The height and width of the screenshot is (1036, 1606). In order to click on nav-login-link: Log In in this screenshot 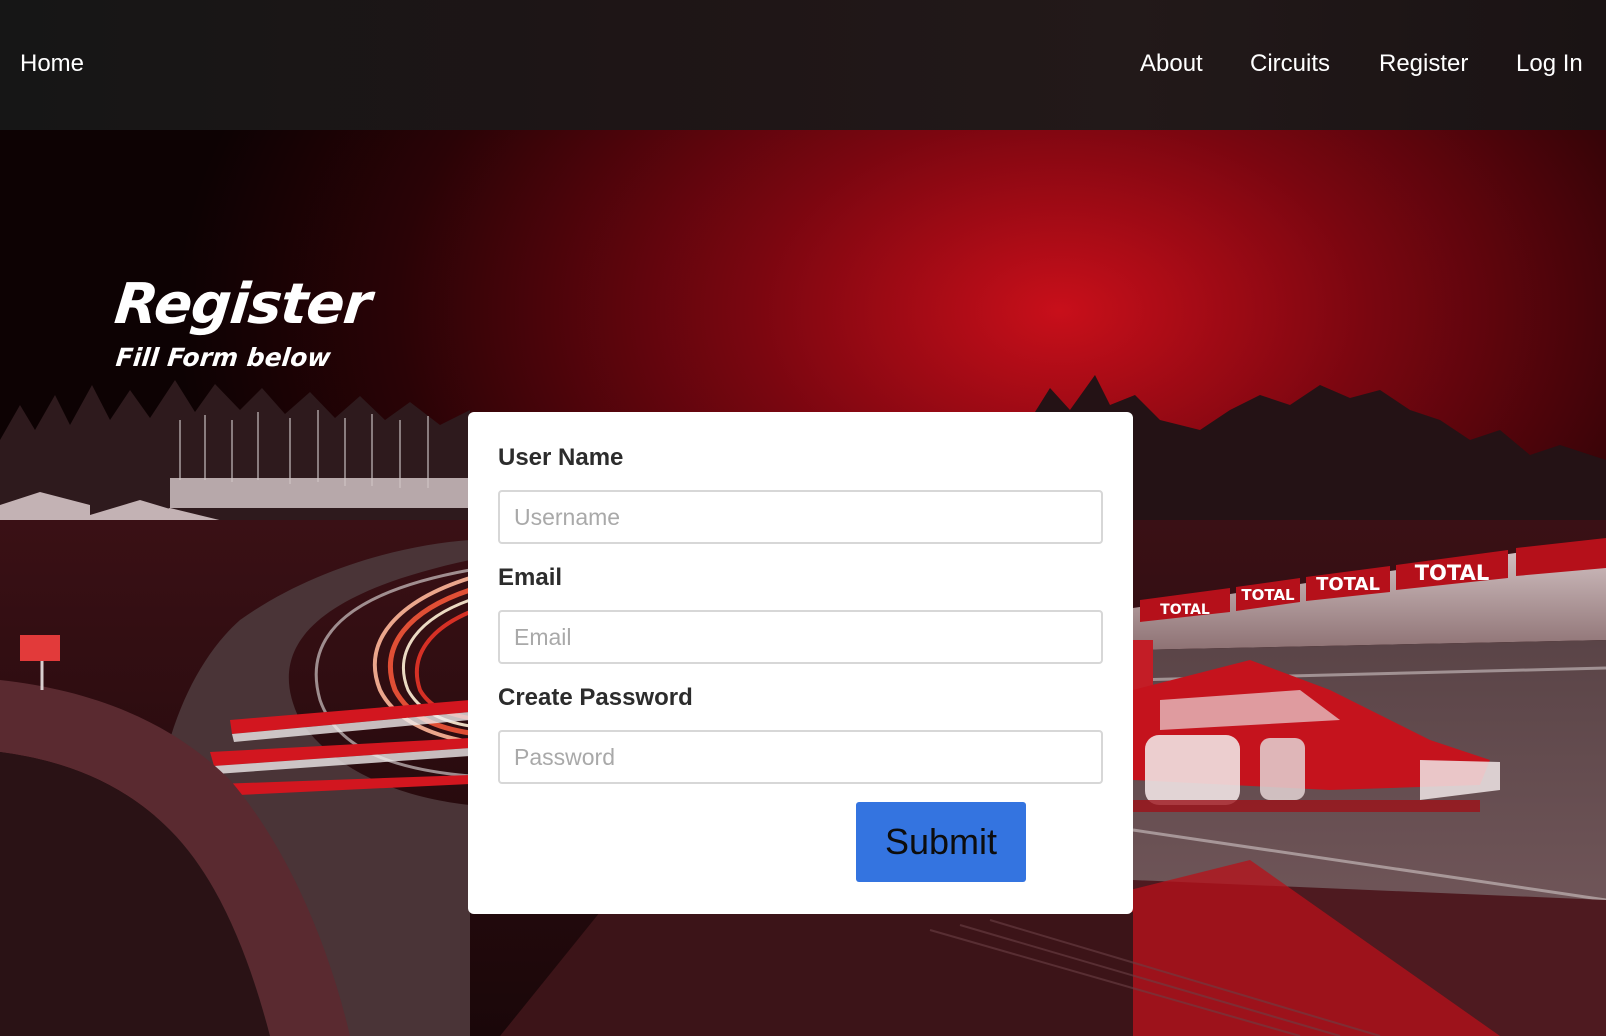, I will do `click(1549, 64)`.